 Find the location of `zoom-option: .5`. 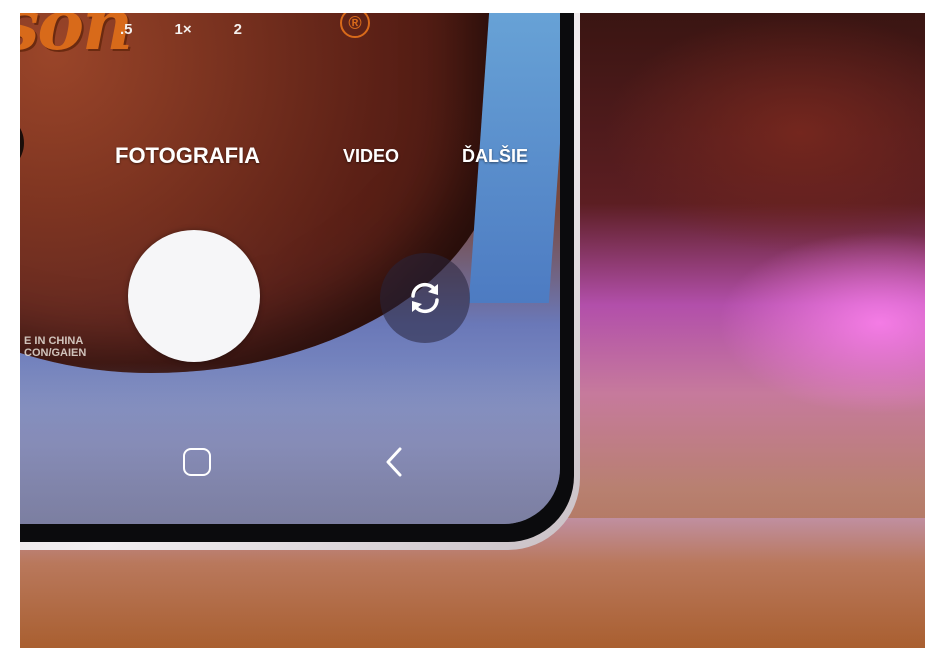

zoom-option: .5 is located at coordinates (126, 29).